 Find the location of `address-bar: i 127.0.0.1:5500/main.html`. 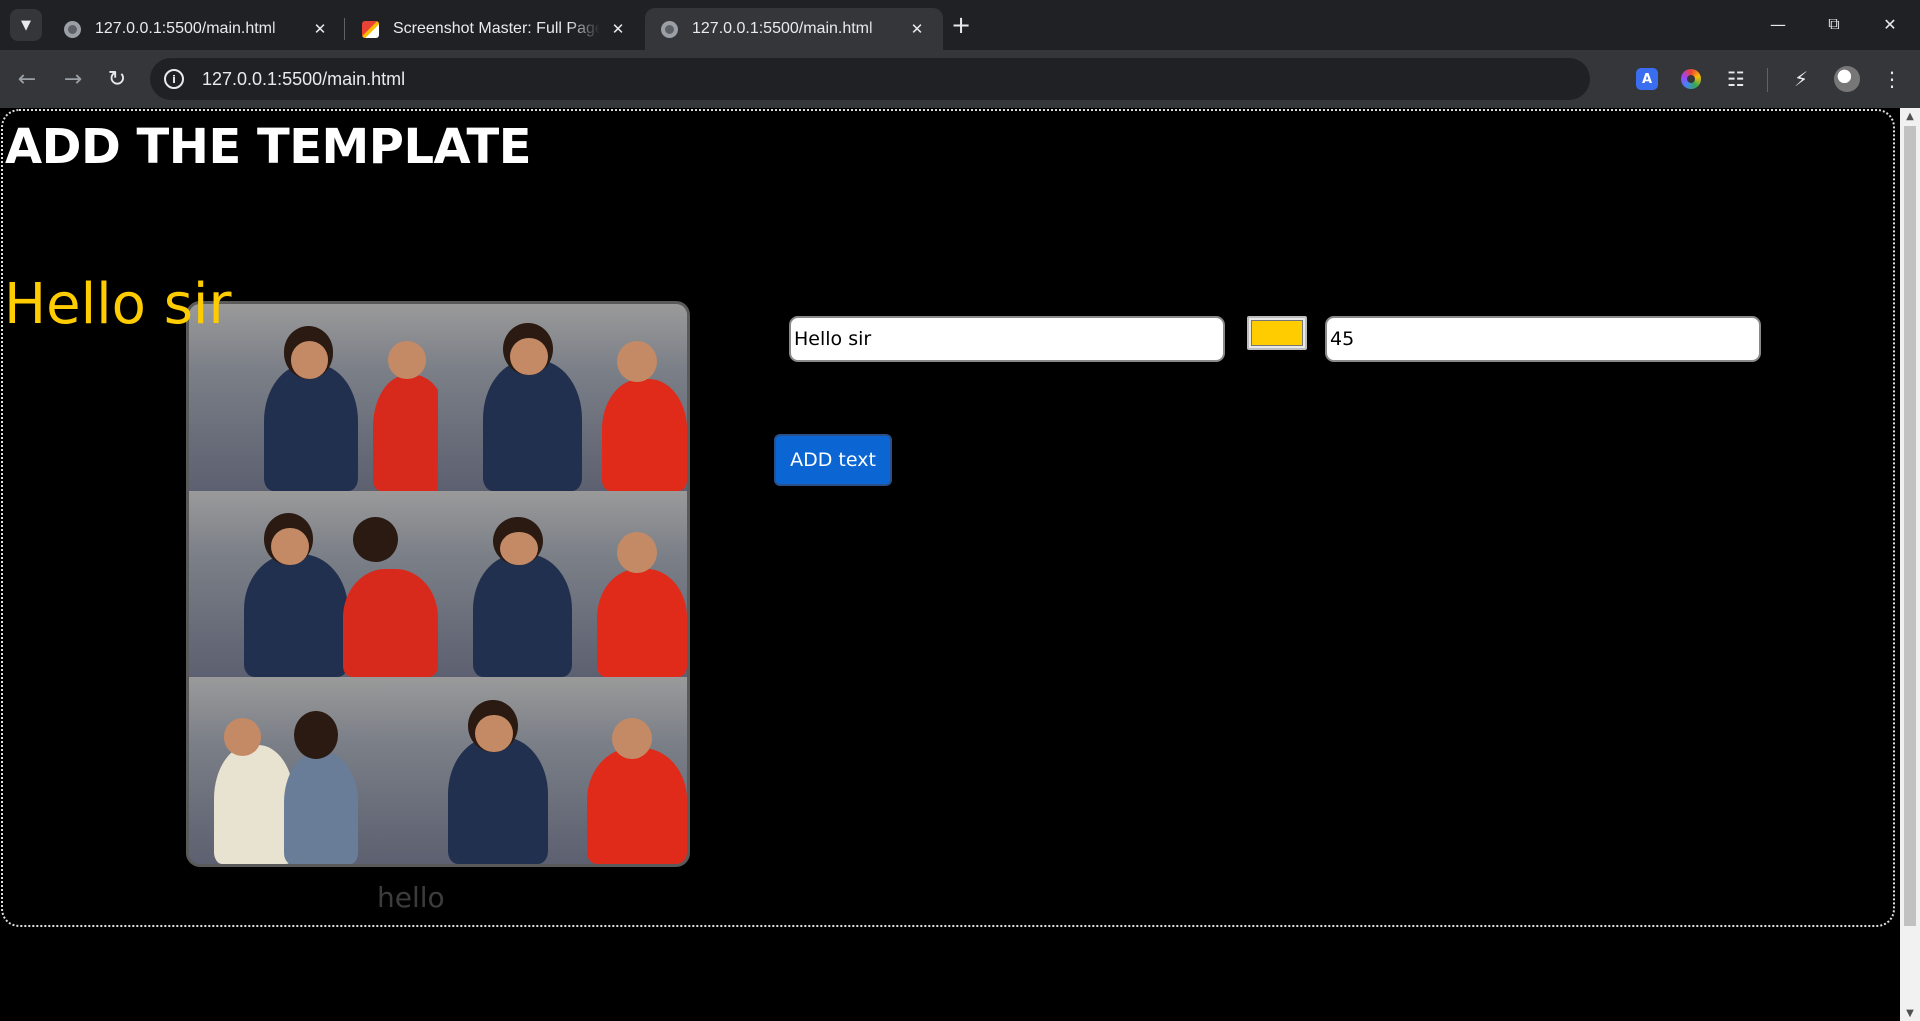

address-bar: i 127.0.0.1:5500/main.html is located at coordinates (870, 79).